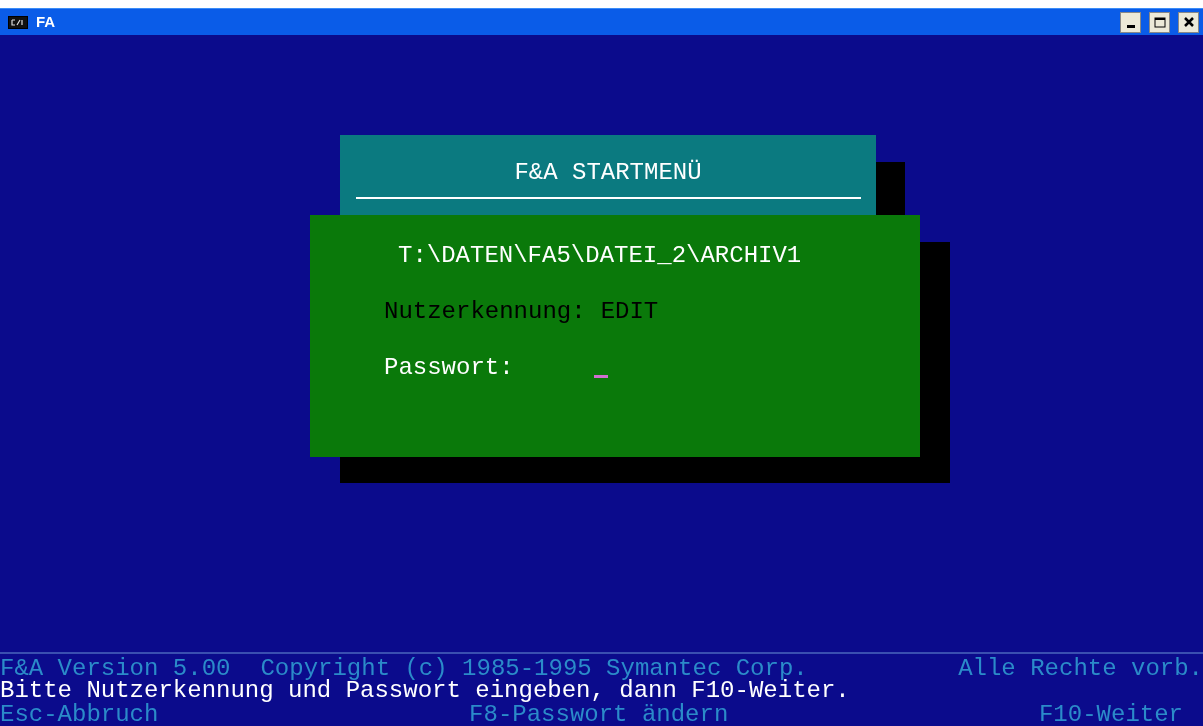 The width and height of the screenshot is (1203, 726). I want to click on minimize-button, so click(1130, 22).